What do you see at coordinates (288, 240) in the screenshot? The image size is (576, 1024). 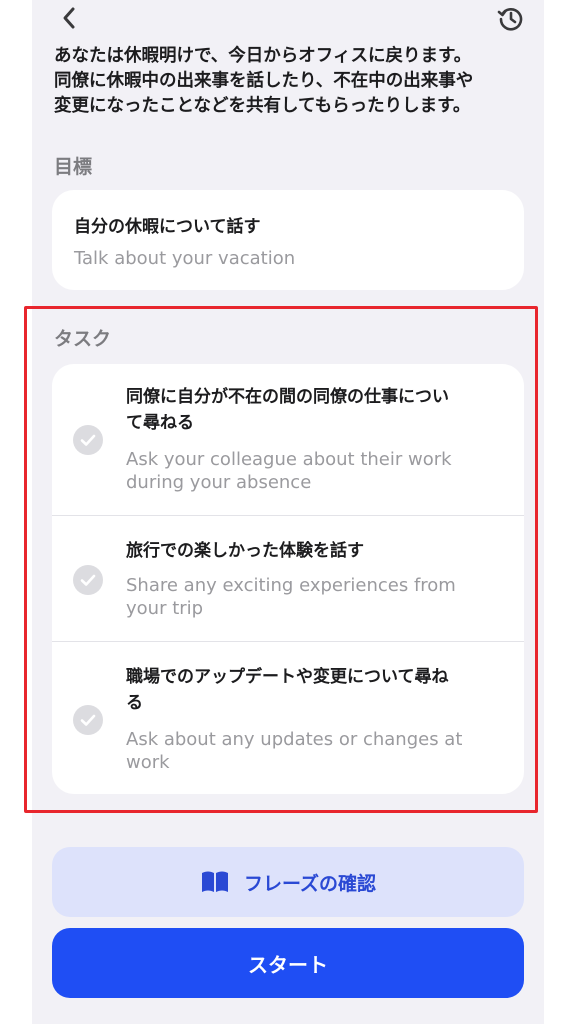 I see `goal-card: 自分の休暇について話す Talk about your vacation` at bounding box center [288, 240].